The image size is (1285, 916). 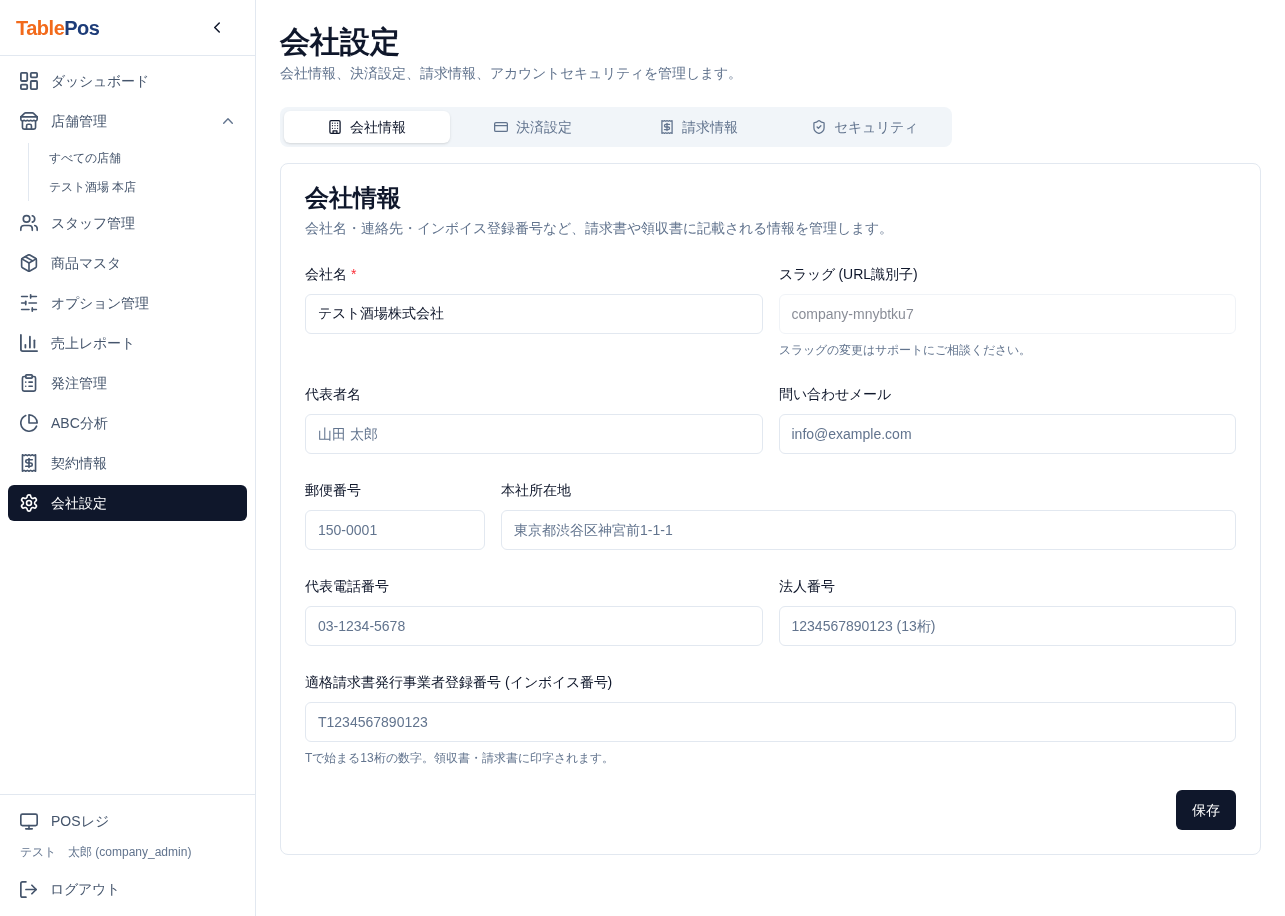 I want to click on clipboard-icon, so click(x=29, y=383).